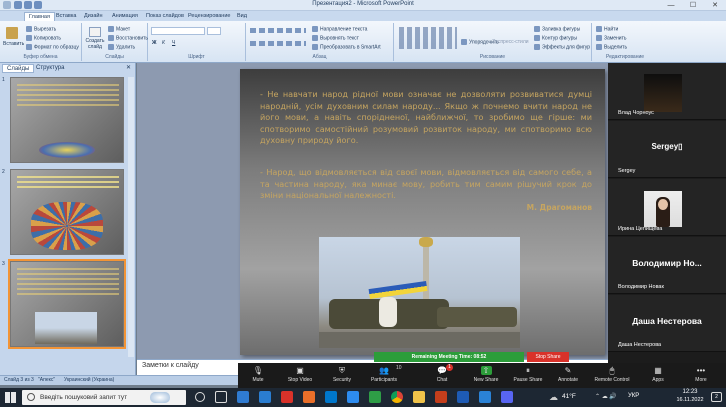 This screenshot has height=407, width=726. Describe the element at coordinates (606, 396) in the screenshot. I see `tray-icons: ⌃ ☁ 🔊` at that location.